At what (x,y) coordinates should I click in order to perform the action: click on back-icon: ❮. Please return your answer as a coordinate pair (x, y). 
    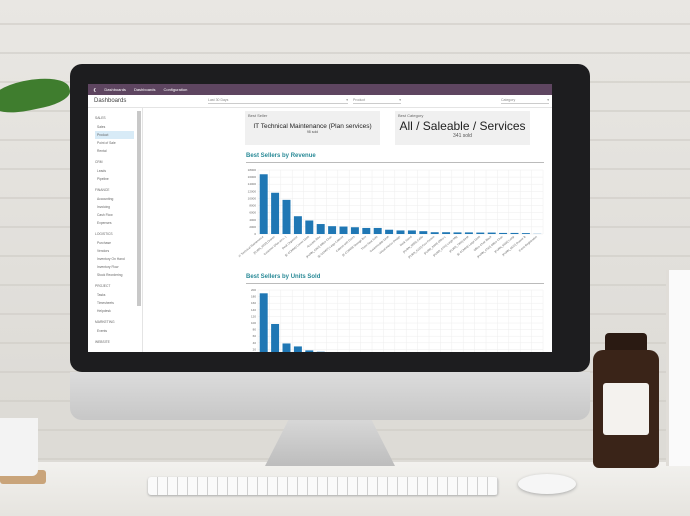
    Looking at the image, I should click on (94, 89).